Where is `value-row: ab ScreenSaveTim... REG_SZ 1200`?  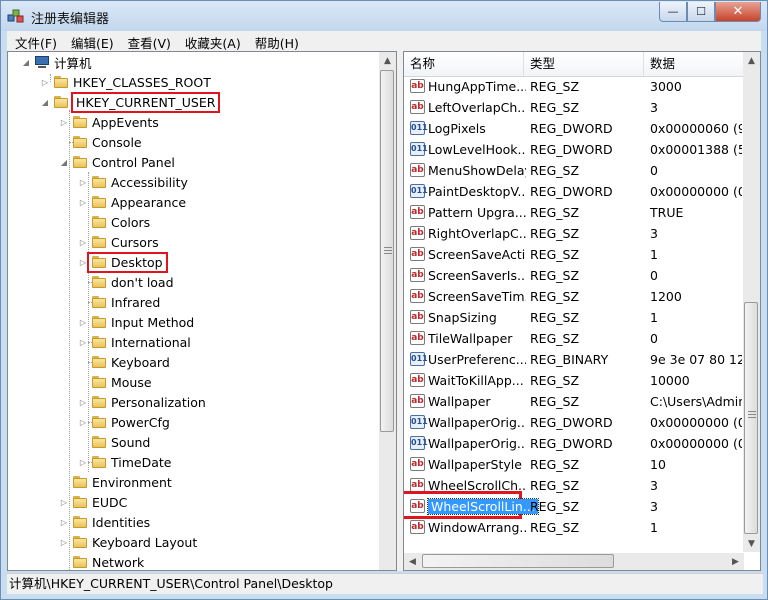 value-row: ab ScreenSaveTim... REG_SZ 1200 is located at coordinates (574, 296).